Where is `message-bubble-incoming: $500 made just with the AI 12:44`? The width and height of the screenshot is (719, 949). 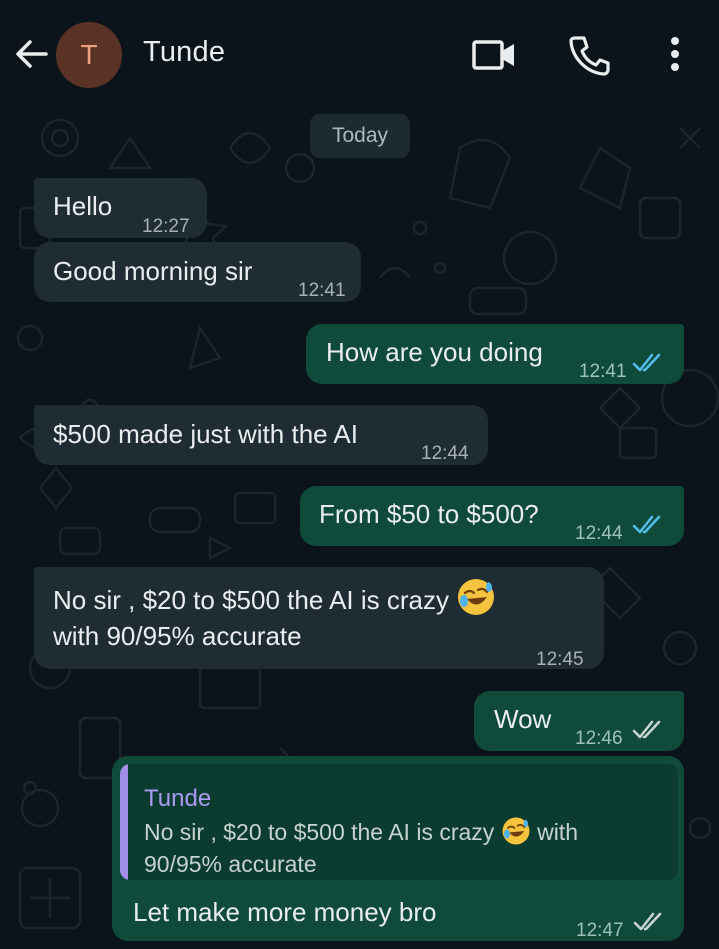
message-bubble-incoming: $500 made just with the AI 12:44 is located at coordinates (261, 435).